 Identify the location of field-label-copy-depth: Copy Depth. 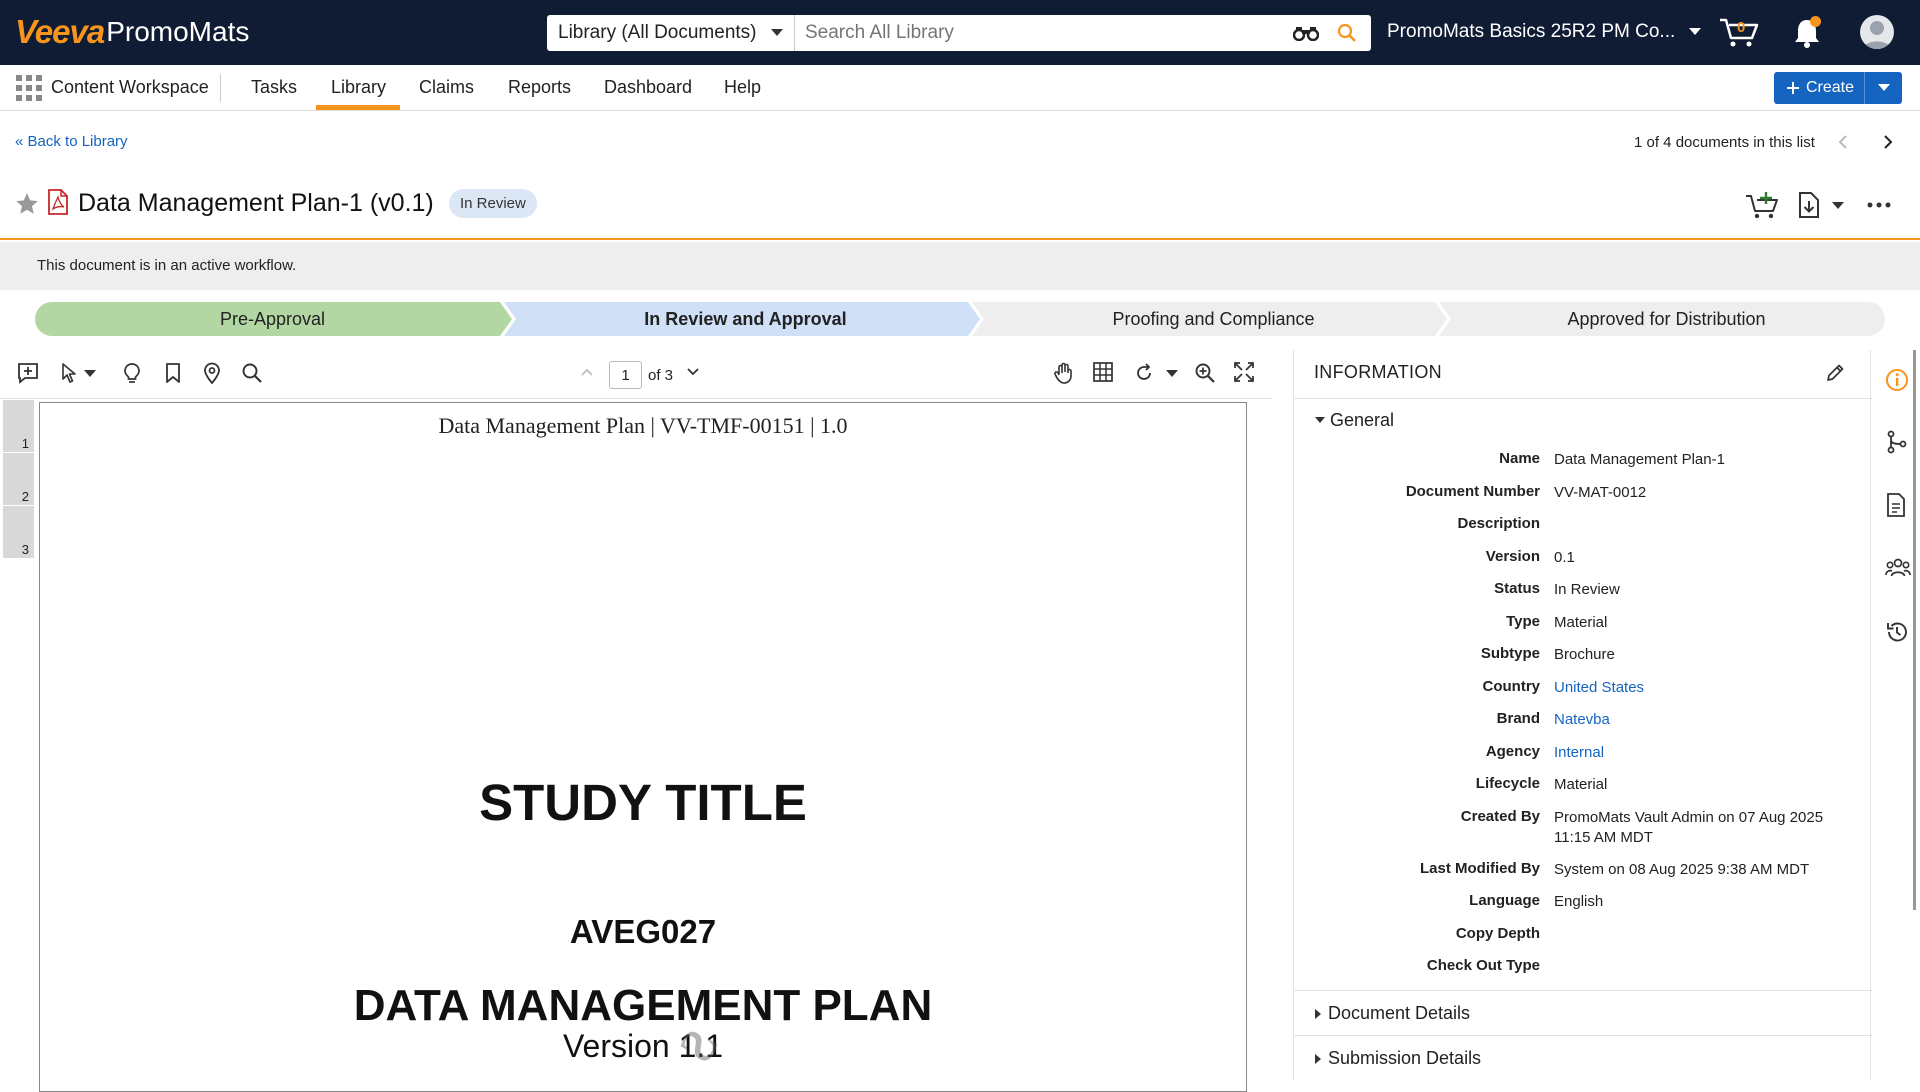
(1497, 933).